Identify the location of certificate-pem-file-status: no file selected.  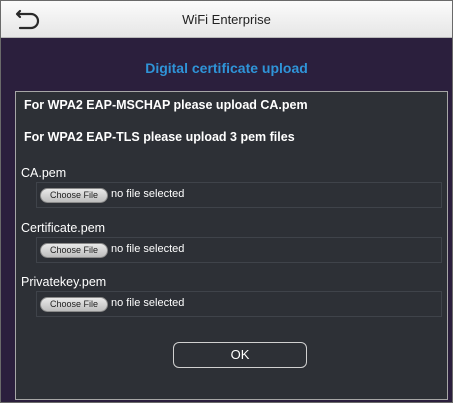
(148, 249).